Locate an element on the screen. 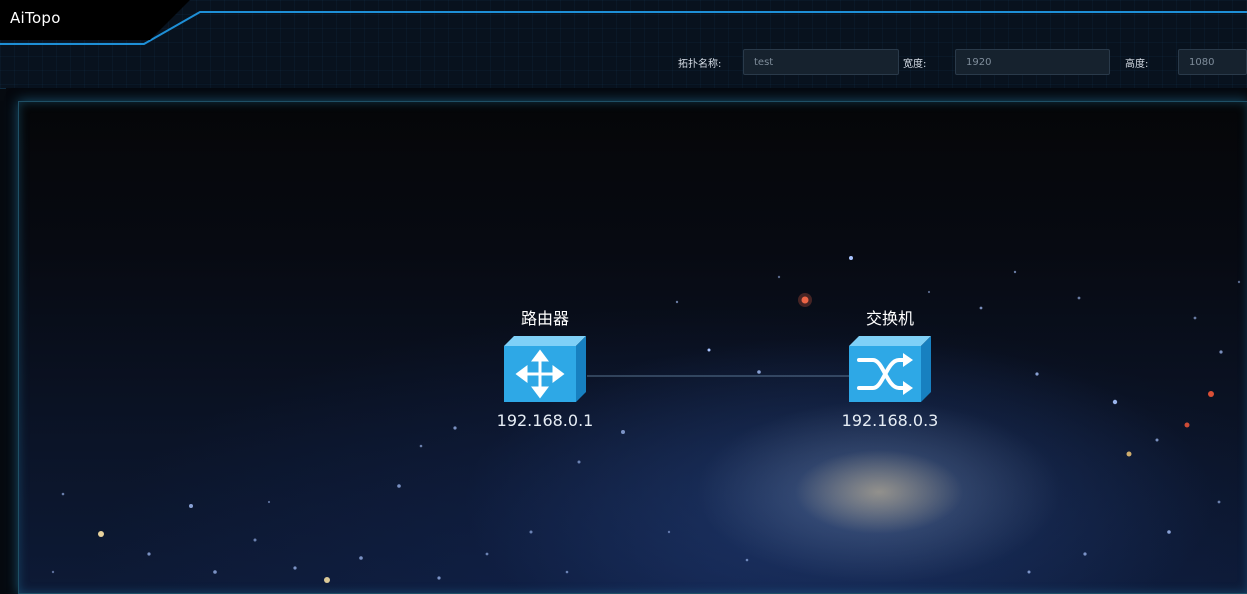 The height and width of the screenshot is (594, 1247). switch-icon is located at coordinates (890, 369).